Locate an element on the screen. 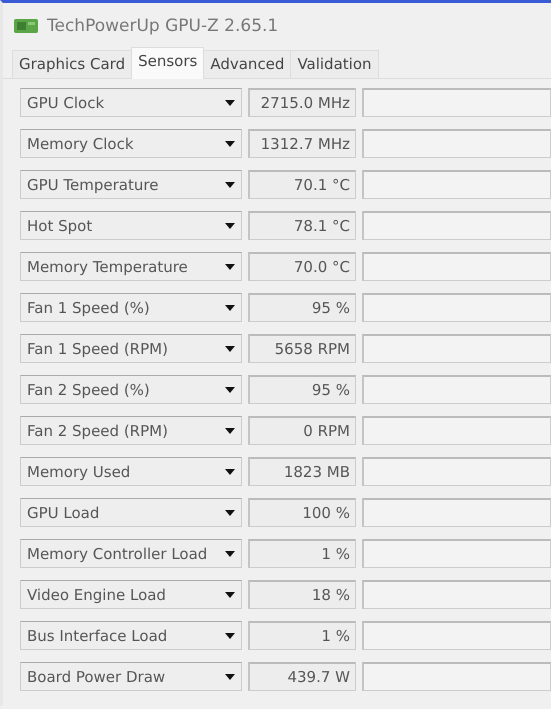 The height and width of the screenshot is (709, 551). sensor-dropdown: Fan 1 Speed (RPM) is located at coordinates (131, 348).